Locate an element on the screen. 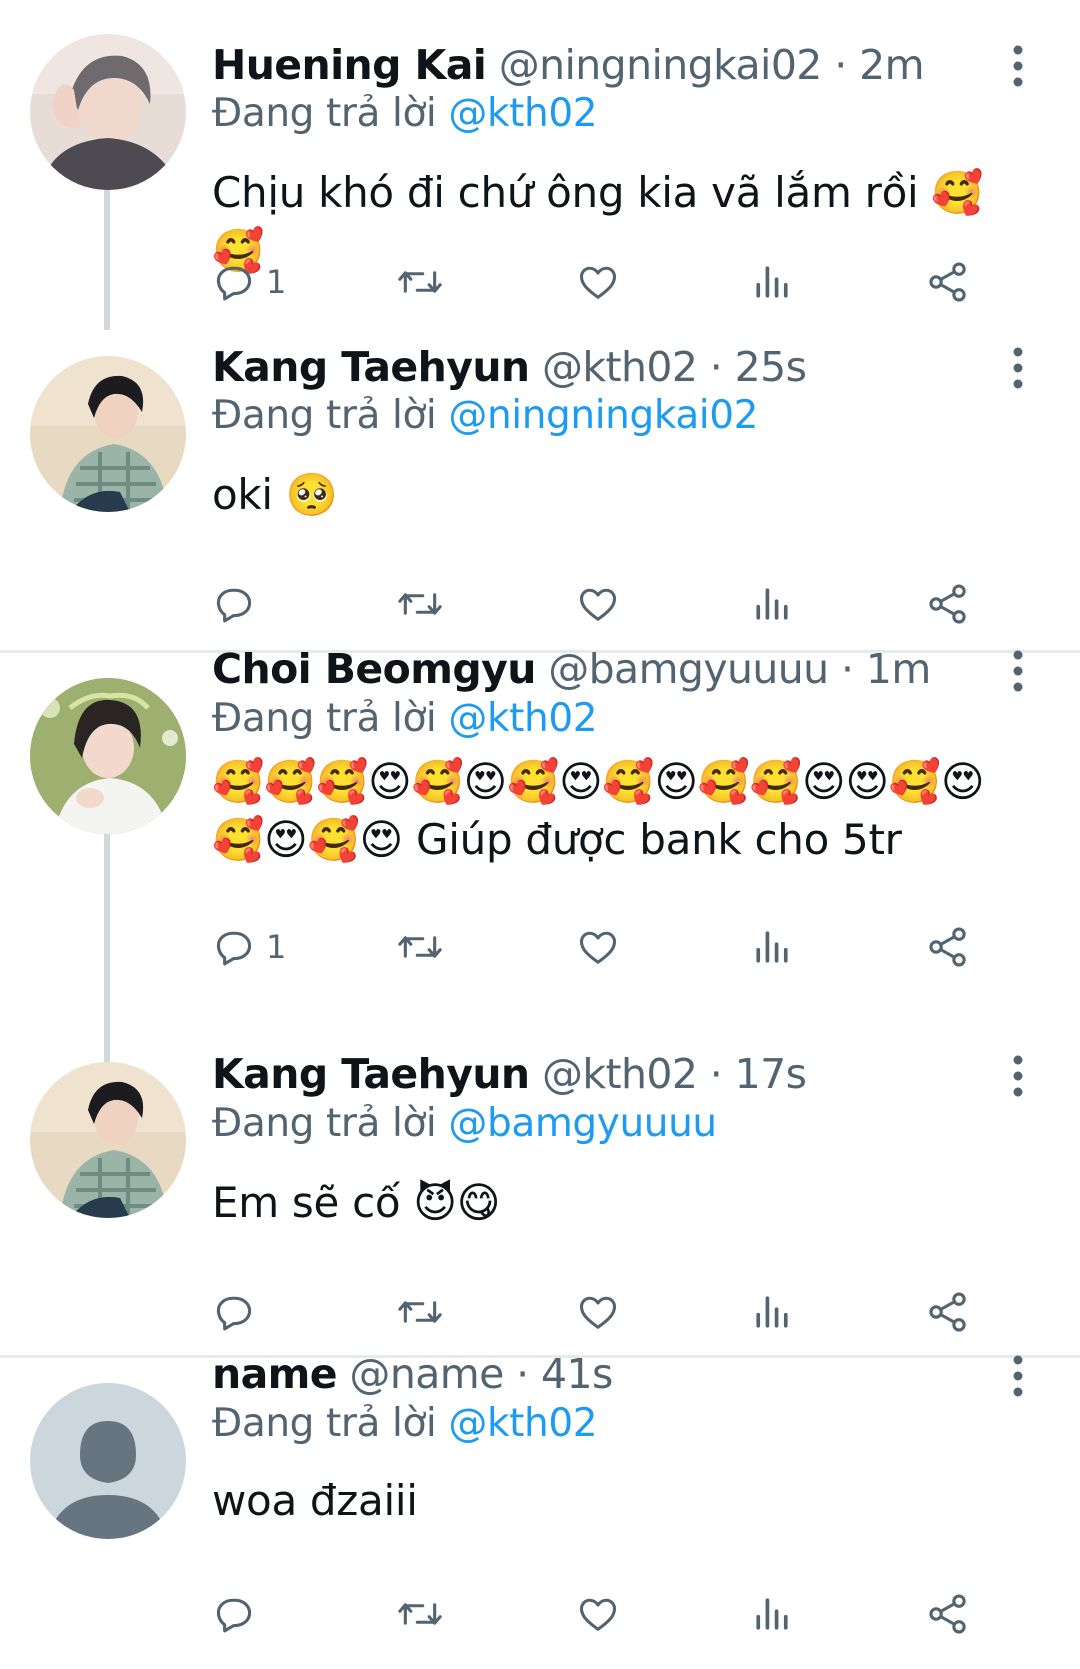 The width and height of the screenshot is (1080, 1669). timestamp: 2m is located at coordinates (891, 65).